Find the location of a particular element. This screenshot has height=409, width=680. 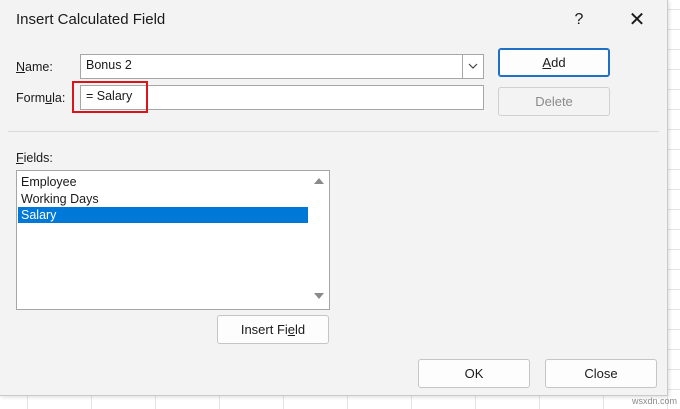

separator is located at coordinates (333, 131).